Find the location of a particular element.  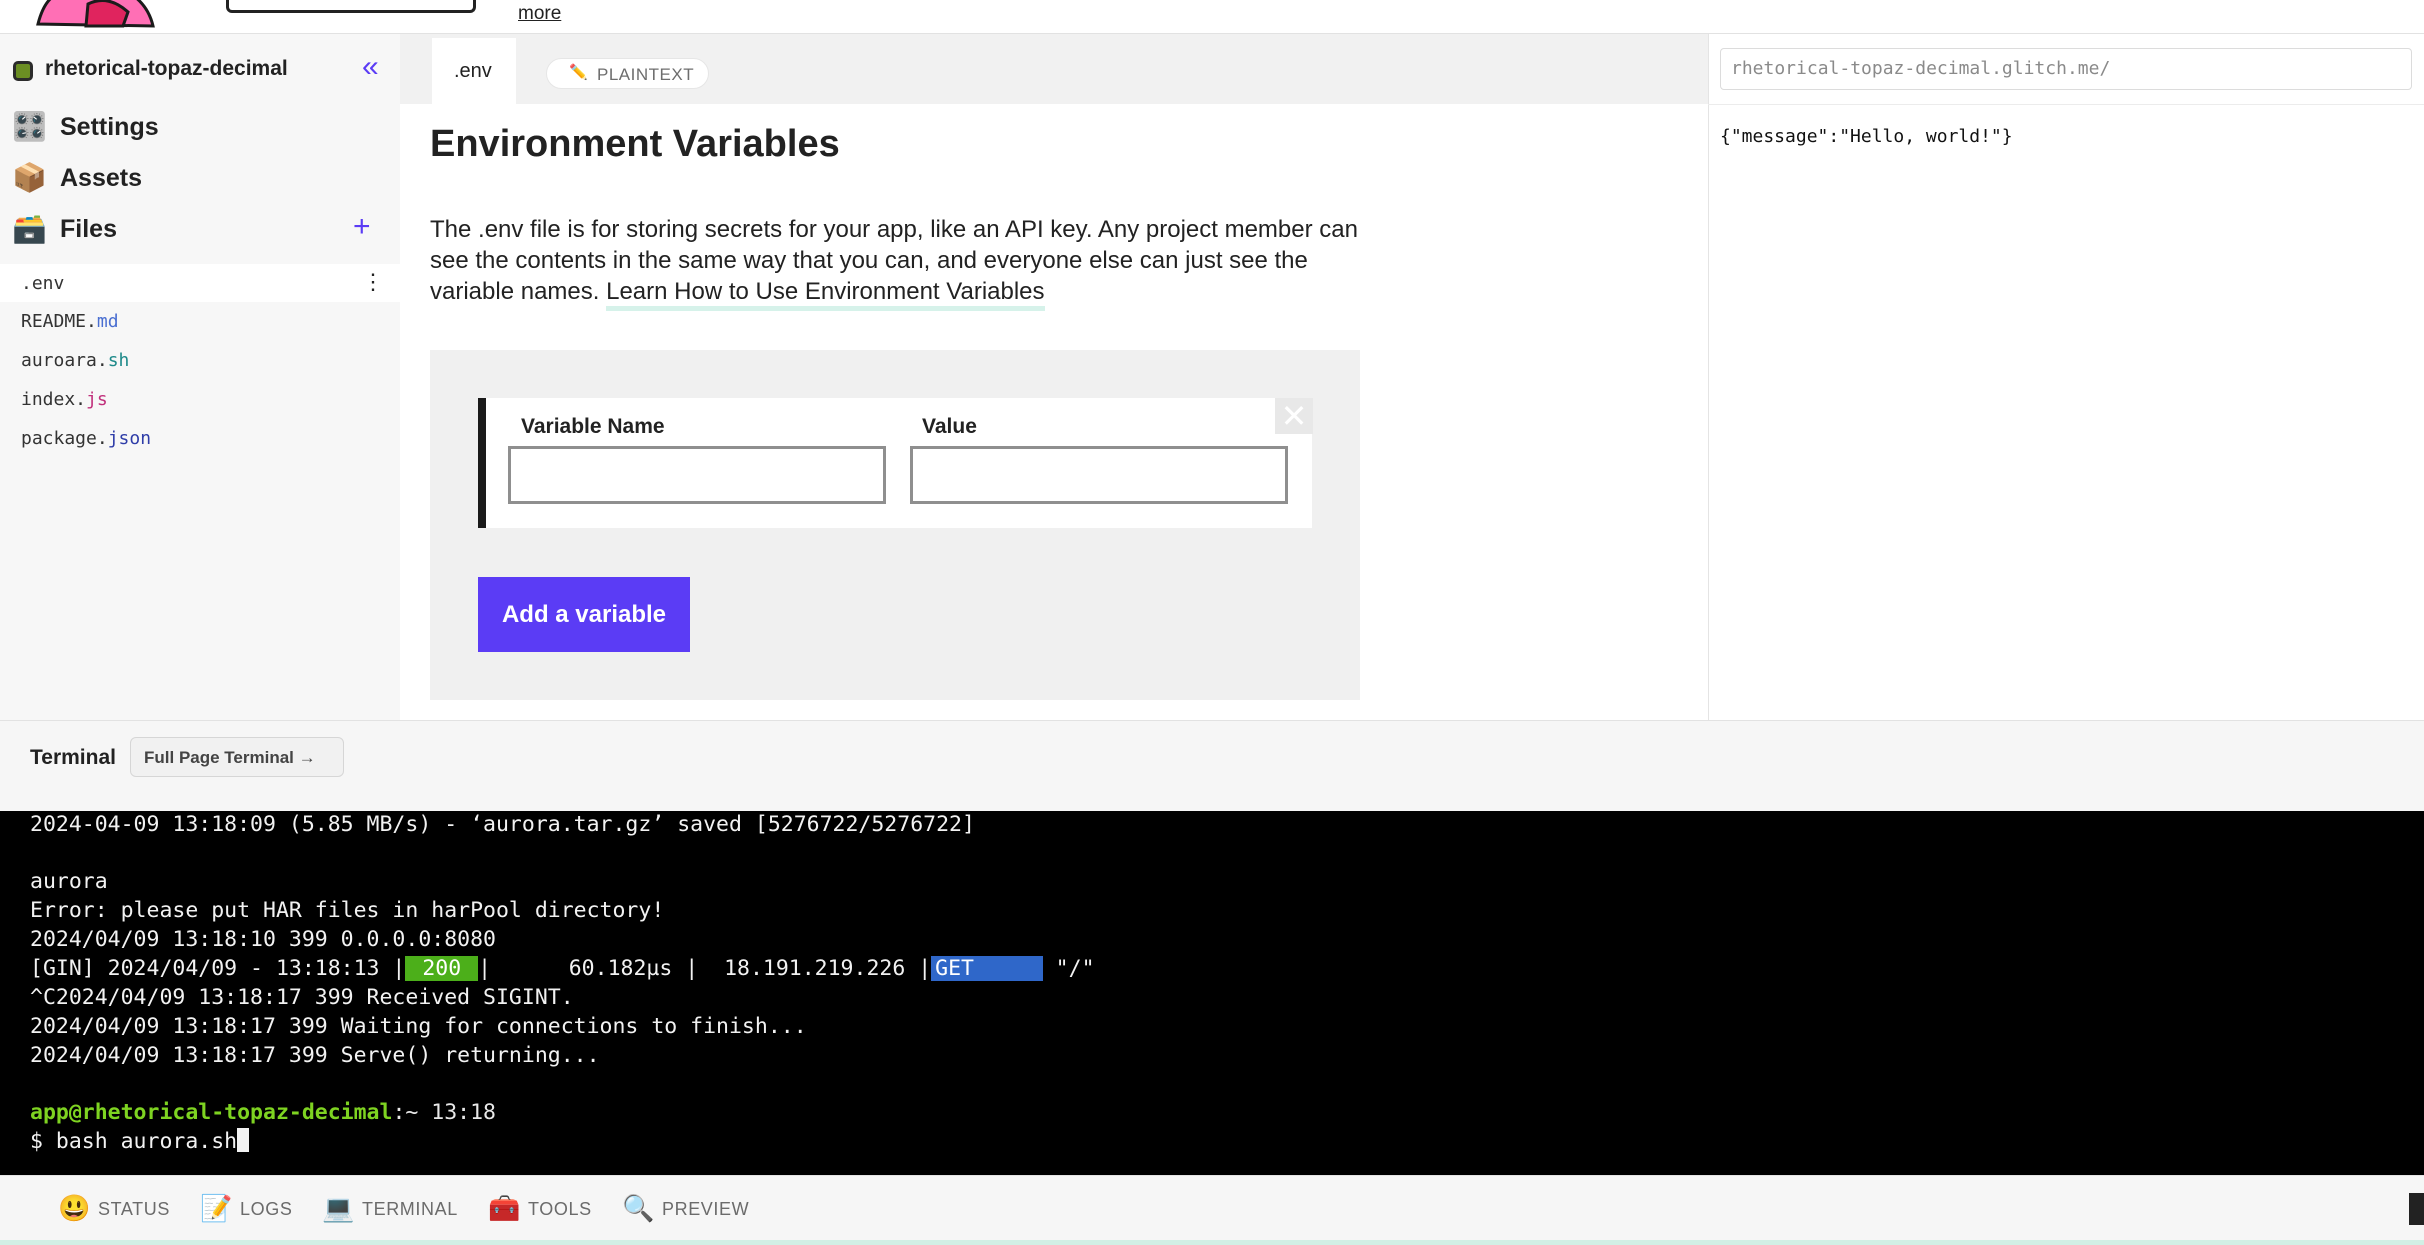

gin-path: "/" is located at coordinates (1068, 968).